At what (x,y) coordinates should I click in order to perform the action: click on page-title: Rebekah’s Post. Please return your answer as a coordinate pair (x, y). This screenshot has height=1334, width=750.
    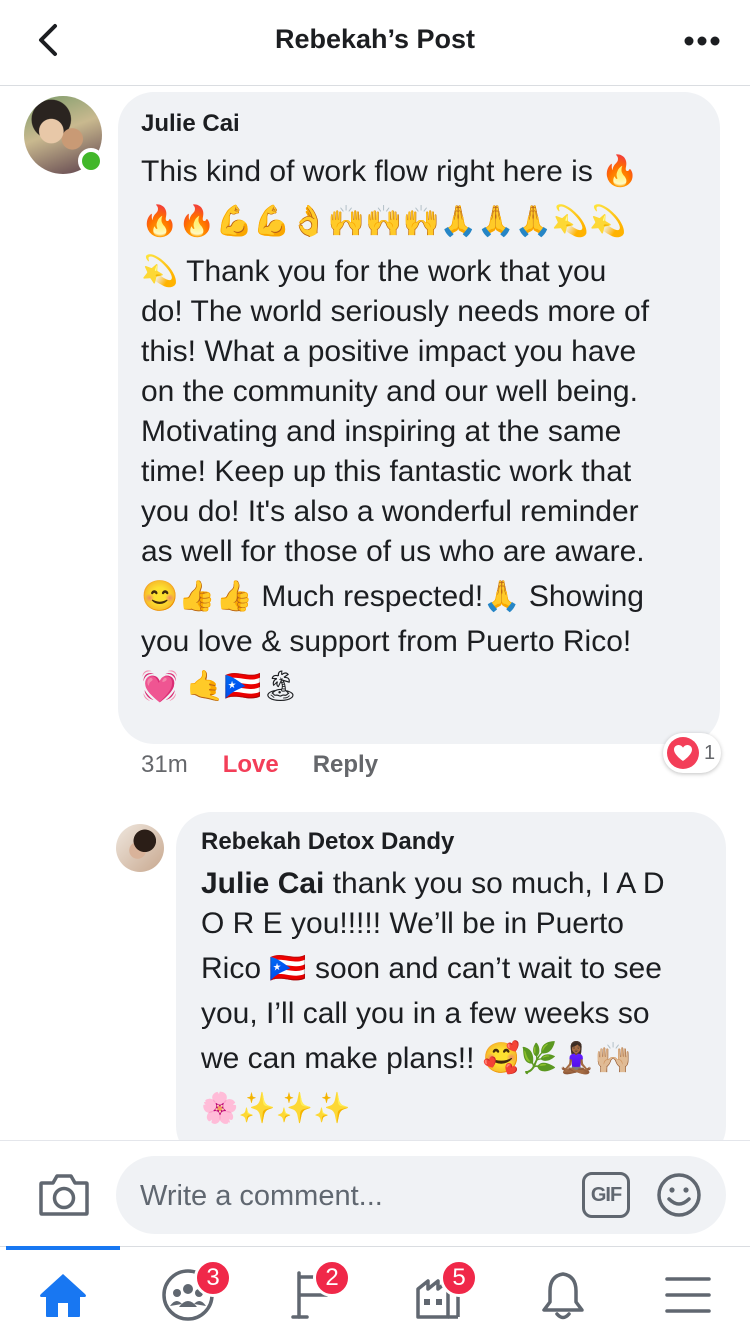
    Looking at the image, I should click on (375, 39).